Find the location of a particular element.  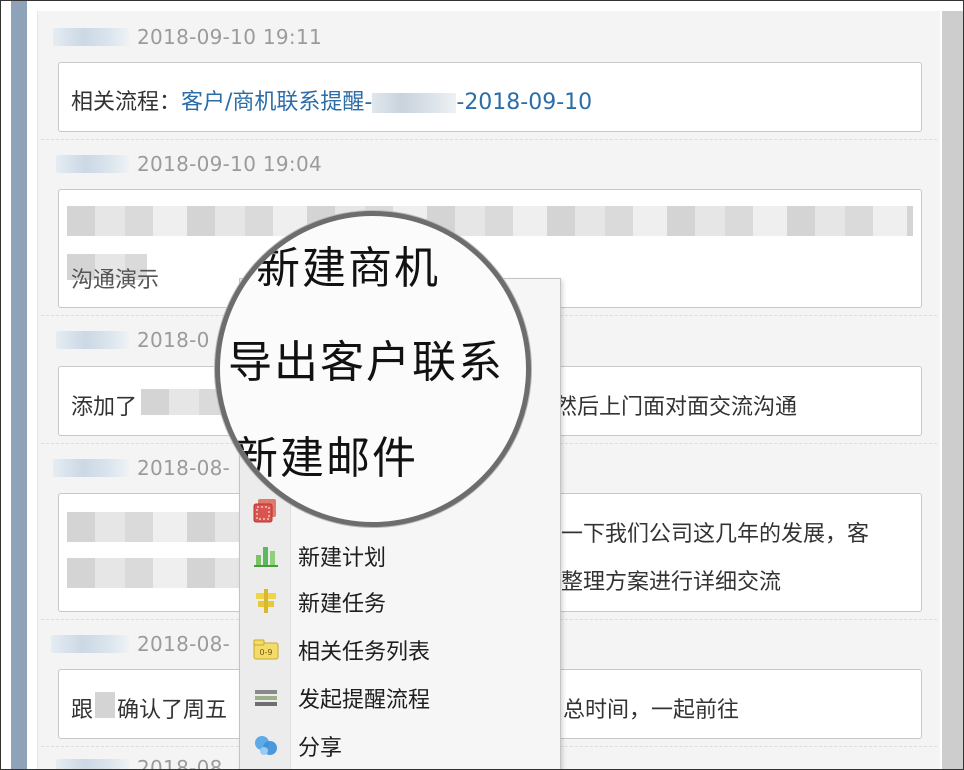

process-link: 客户/商机联系提醒- -2018-09-10 is located at coordinates (386, 102).